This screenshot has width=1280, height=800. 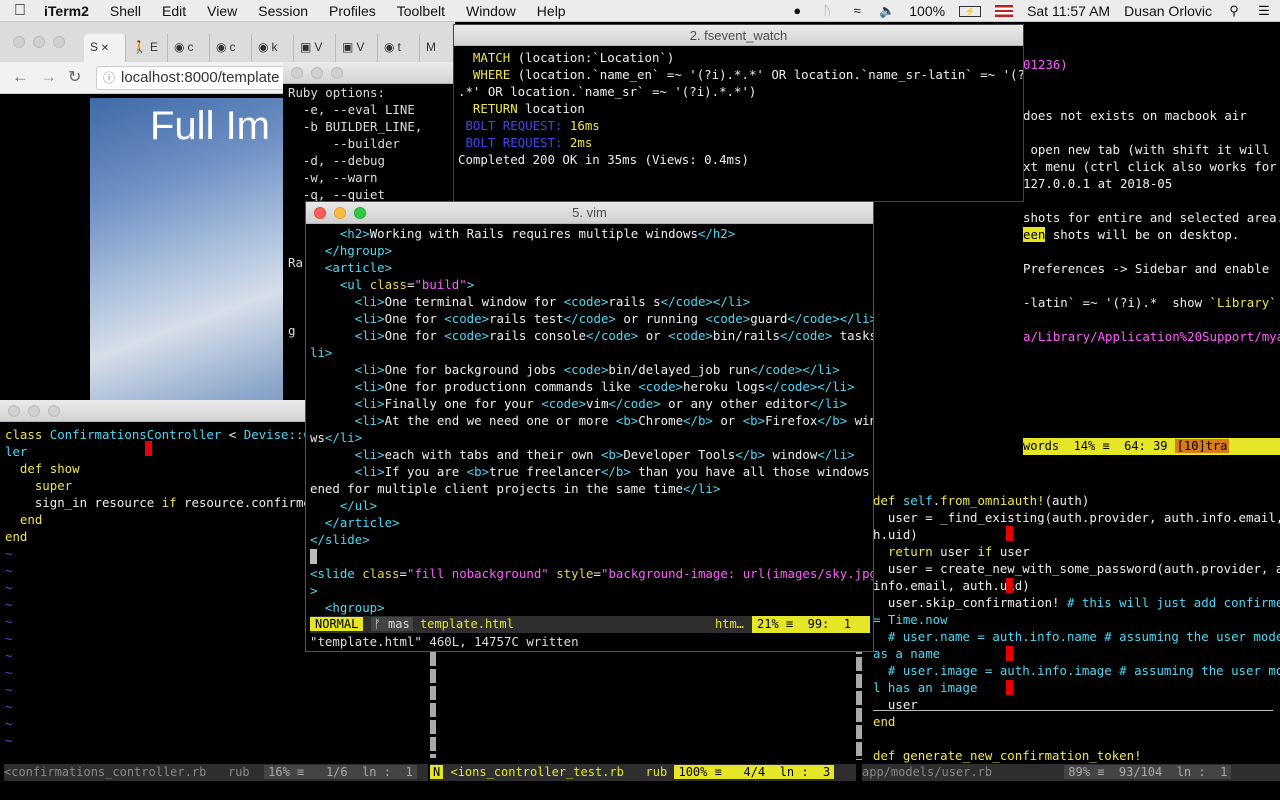 I want to click on user-model-line: = Time.now, so click(x=910, y=619).